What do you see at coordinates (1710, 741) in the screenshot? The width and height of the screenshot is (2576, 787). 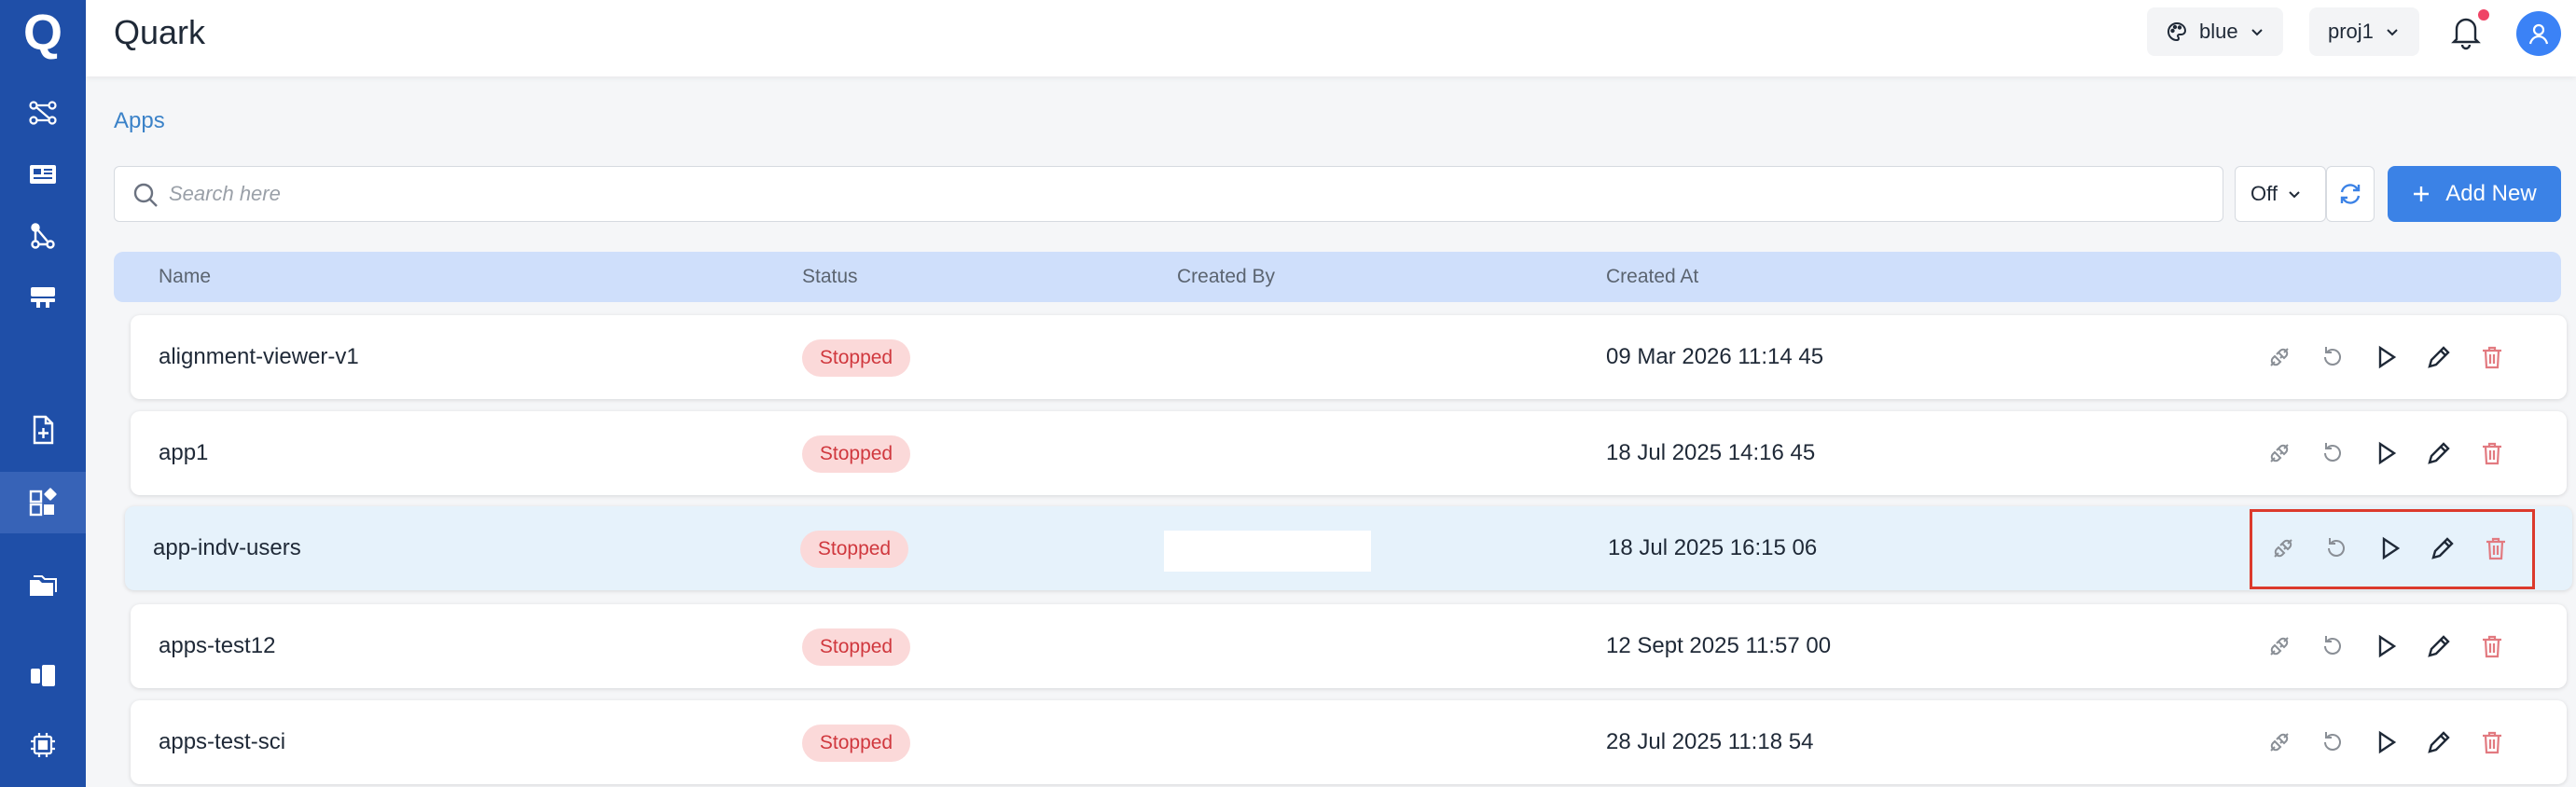 I see `created-at: 28 Jul 2025 11:18 54` at bounding box center [1710, 741].